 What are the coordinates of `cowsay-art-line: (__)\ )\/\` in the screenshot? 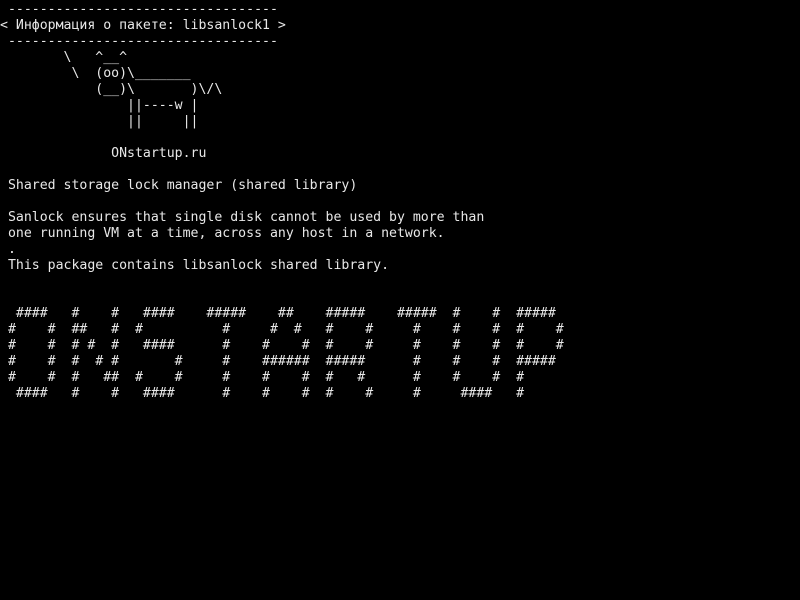 It's located at (111, 89).